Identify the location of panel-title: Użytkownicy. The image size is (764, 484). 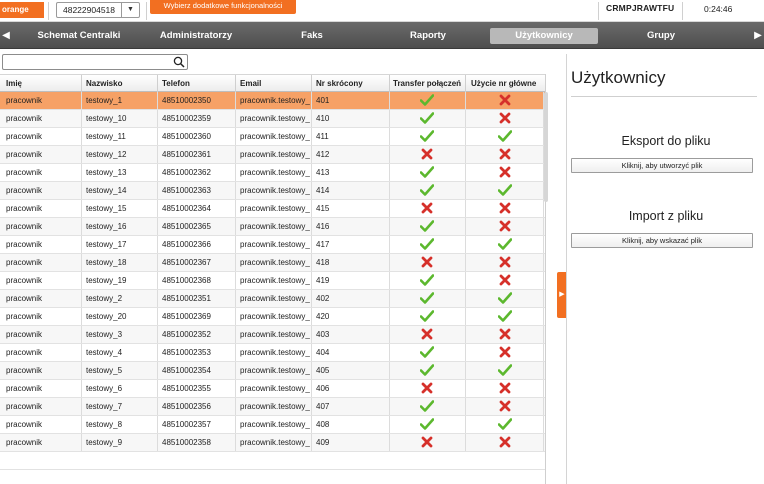
(618, 77).